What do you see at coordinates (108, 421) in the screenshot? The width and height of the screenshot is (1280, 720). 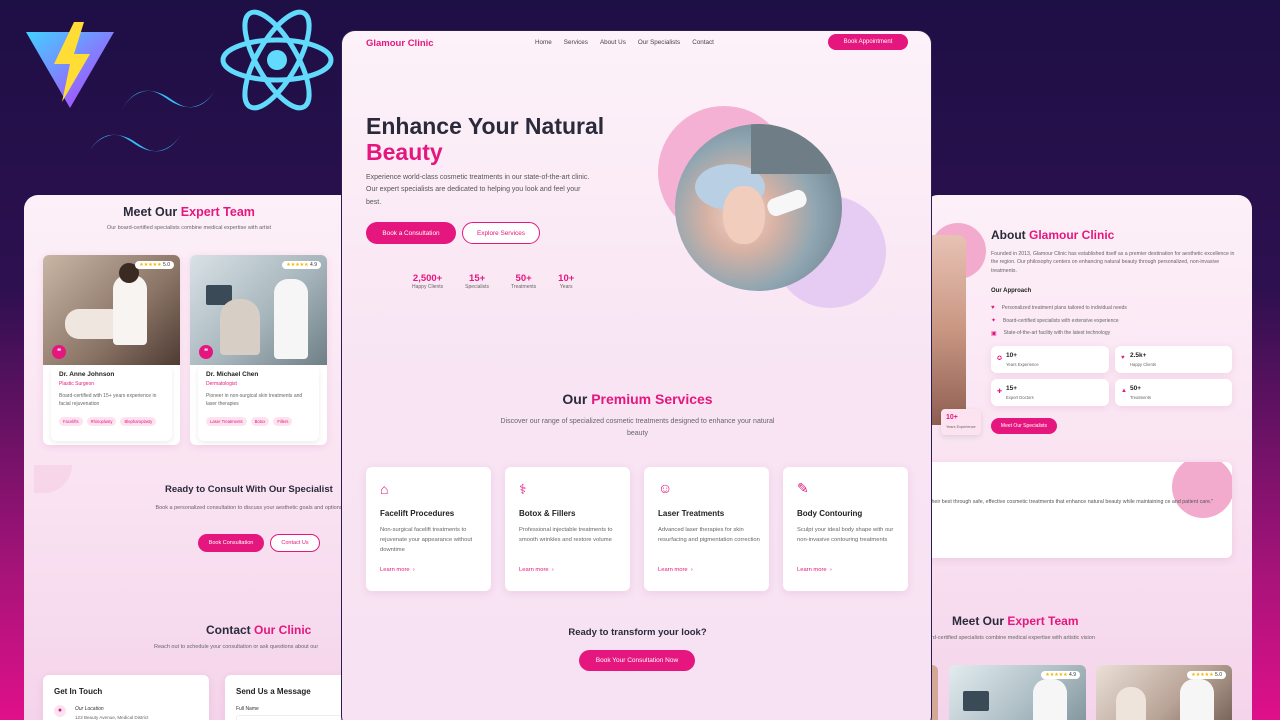 I see `doctor-tags: Facelifts Rhinoplasty Blepharoplasty` at bounding box center [108, 421].